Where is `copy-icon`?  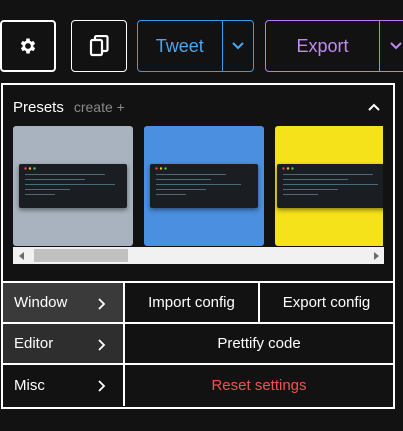 copy-icon is located at coordinates (99, 46).